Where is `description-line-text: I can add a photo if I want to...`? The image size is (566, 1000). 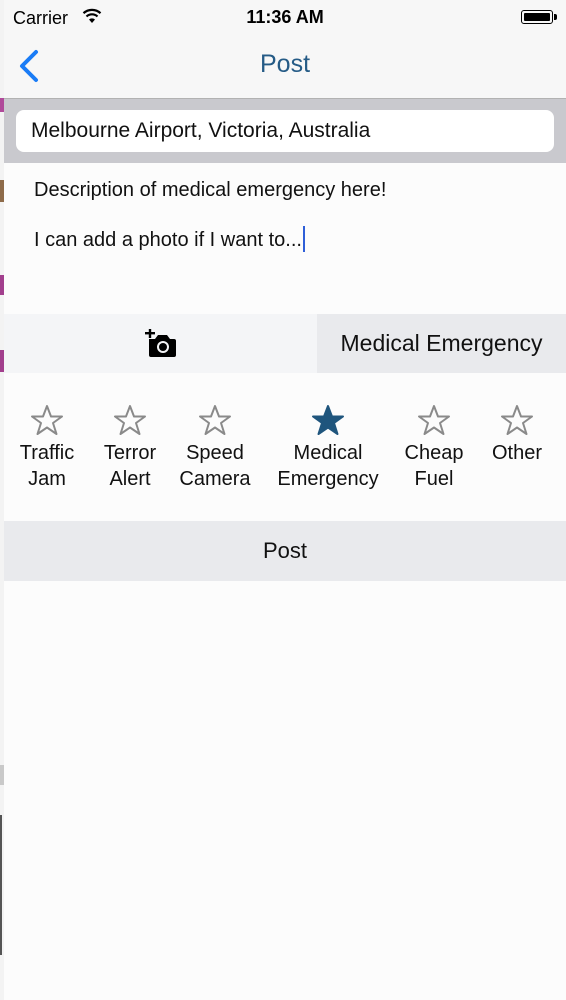 description-line-text: I can add a photo if I want to... is located at coordinates (168, 240).